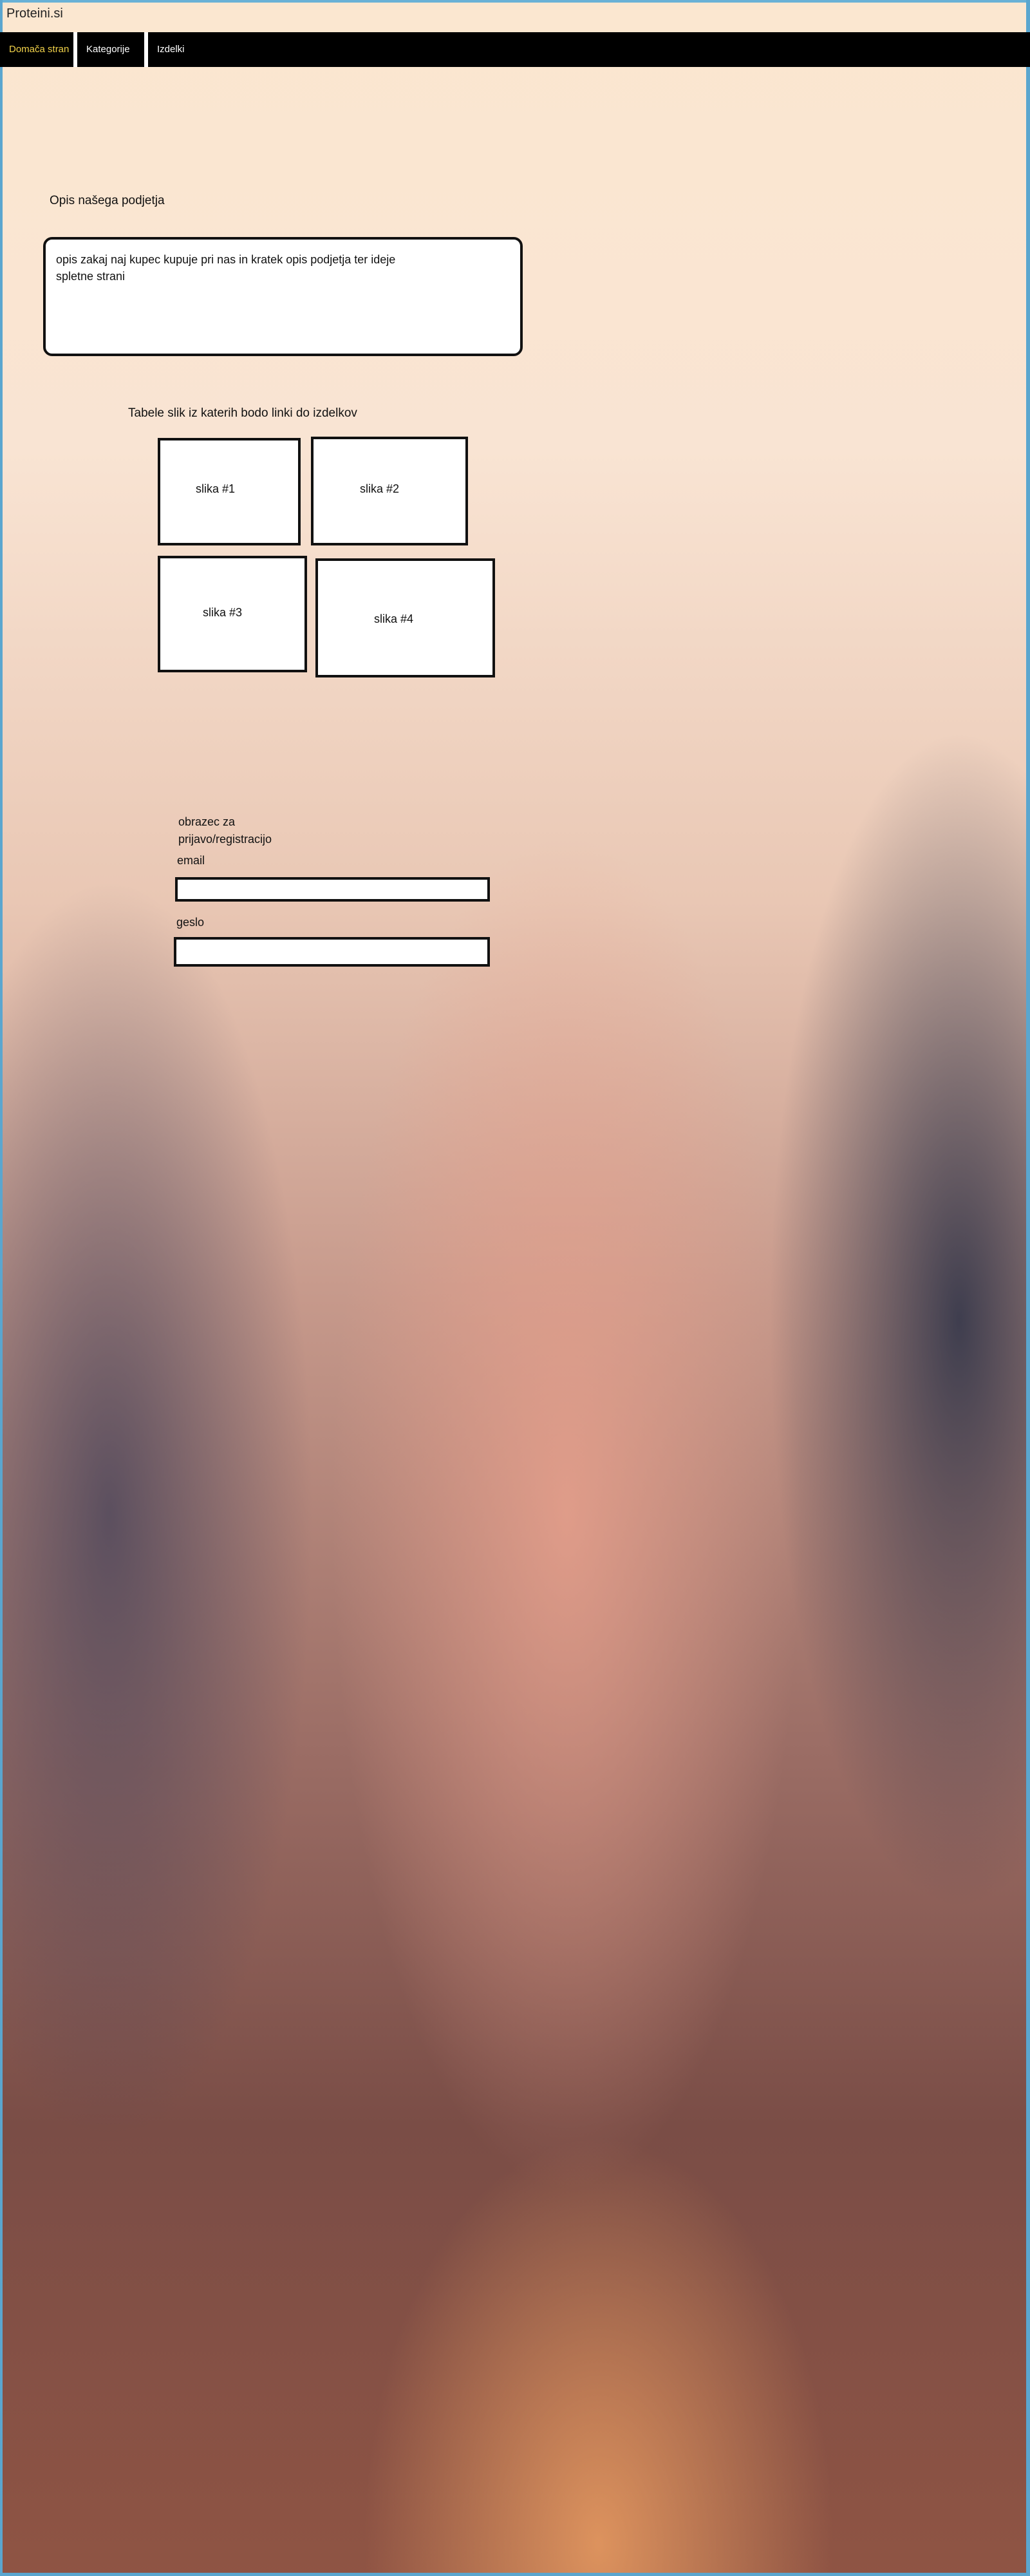 The height and width of the screenshot is (2576, 1030). Describe the element at coordinates (225, 840) in the screenshot. I see `form-title-line2: prijavo/registracijo` at that location.